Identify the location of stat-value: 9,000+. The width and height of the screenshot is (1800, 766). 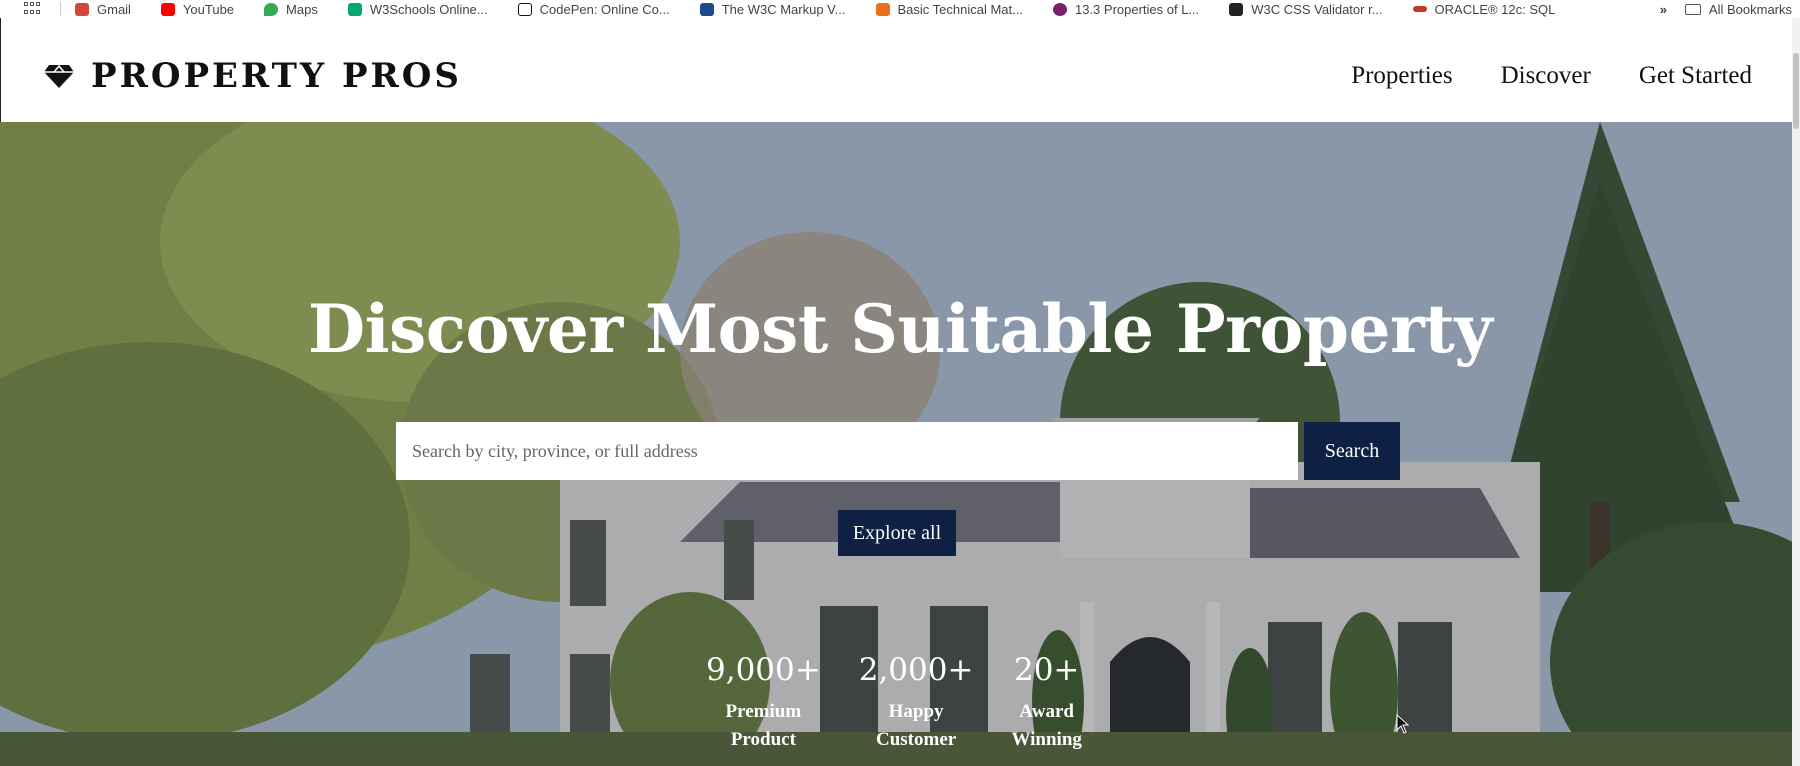
(763, 670).